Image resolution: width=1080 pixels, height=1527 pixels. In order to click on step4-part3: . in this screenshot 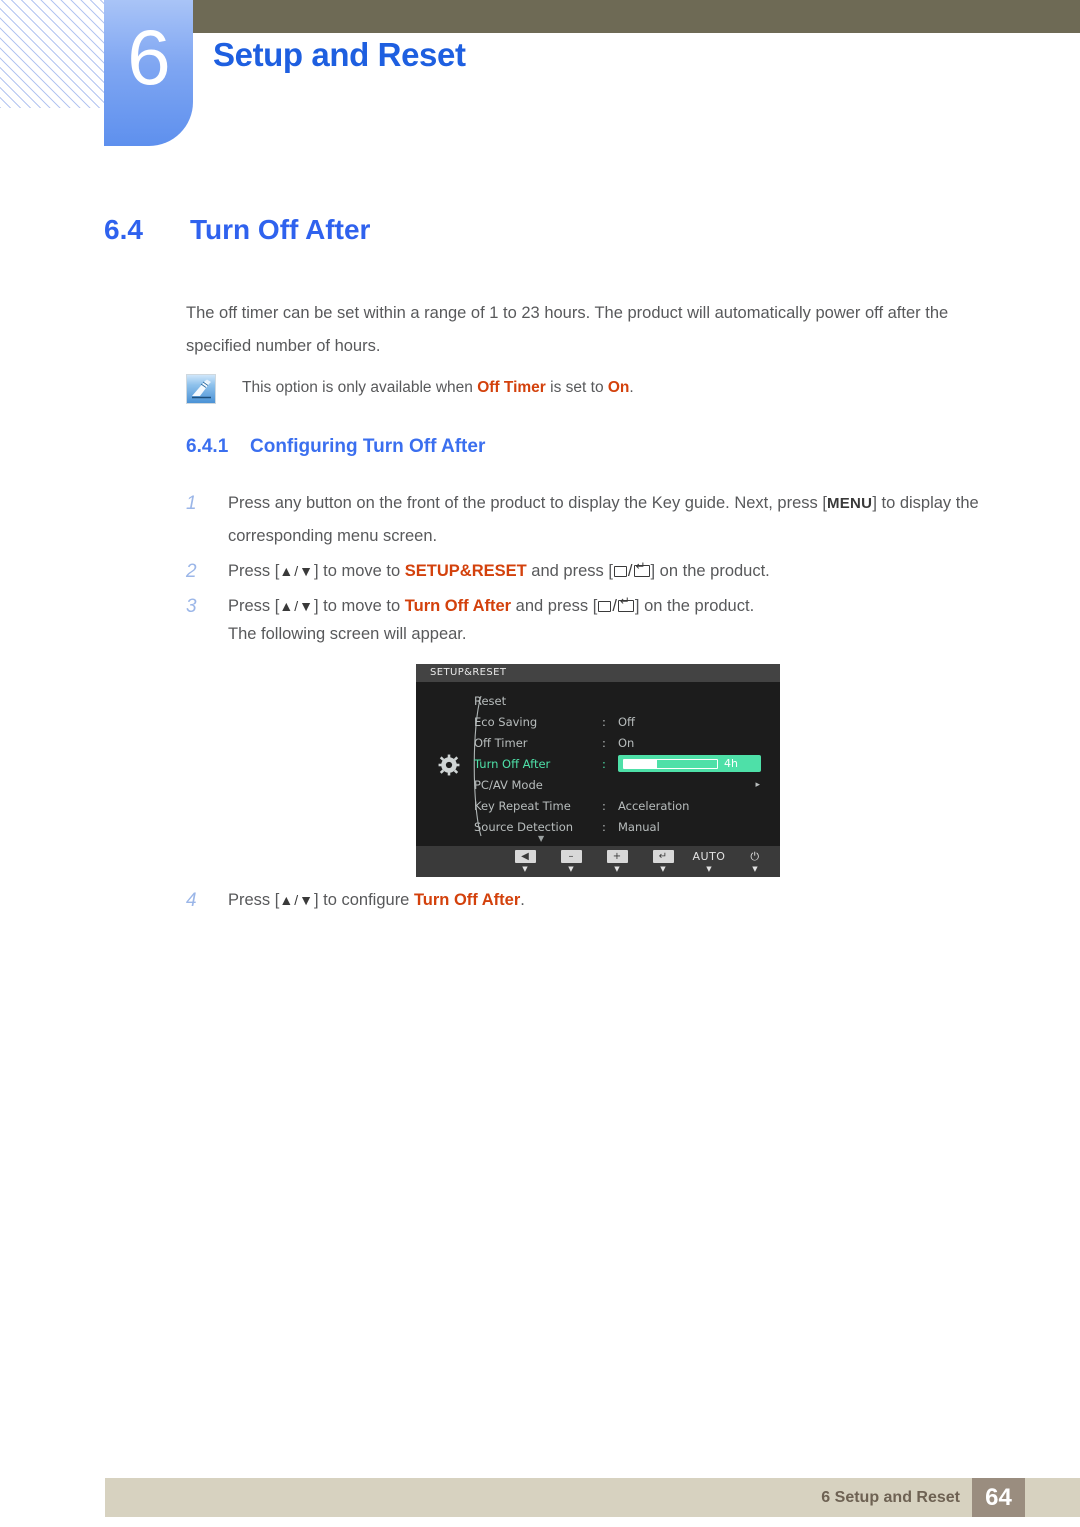, I will do `click(522, 900)`.